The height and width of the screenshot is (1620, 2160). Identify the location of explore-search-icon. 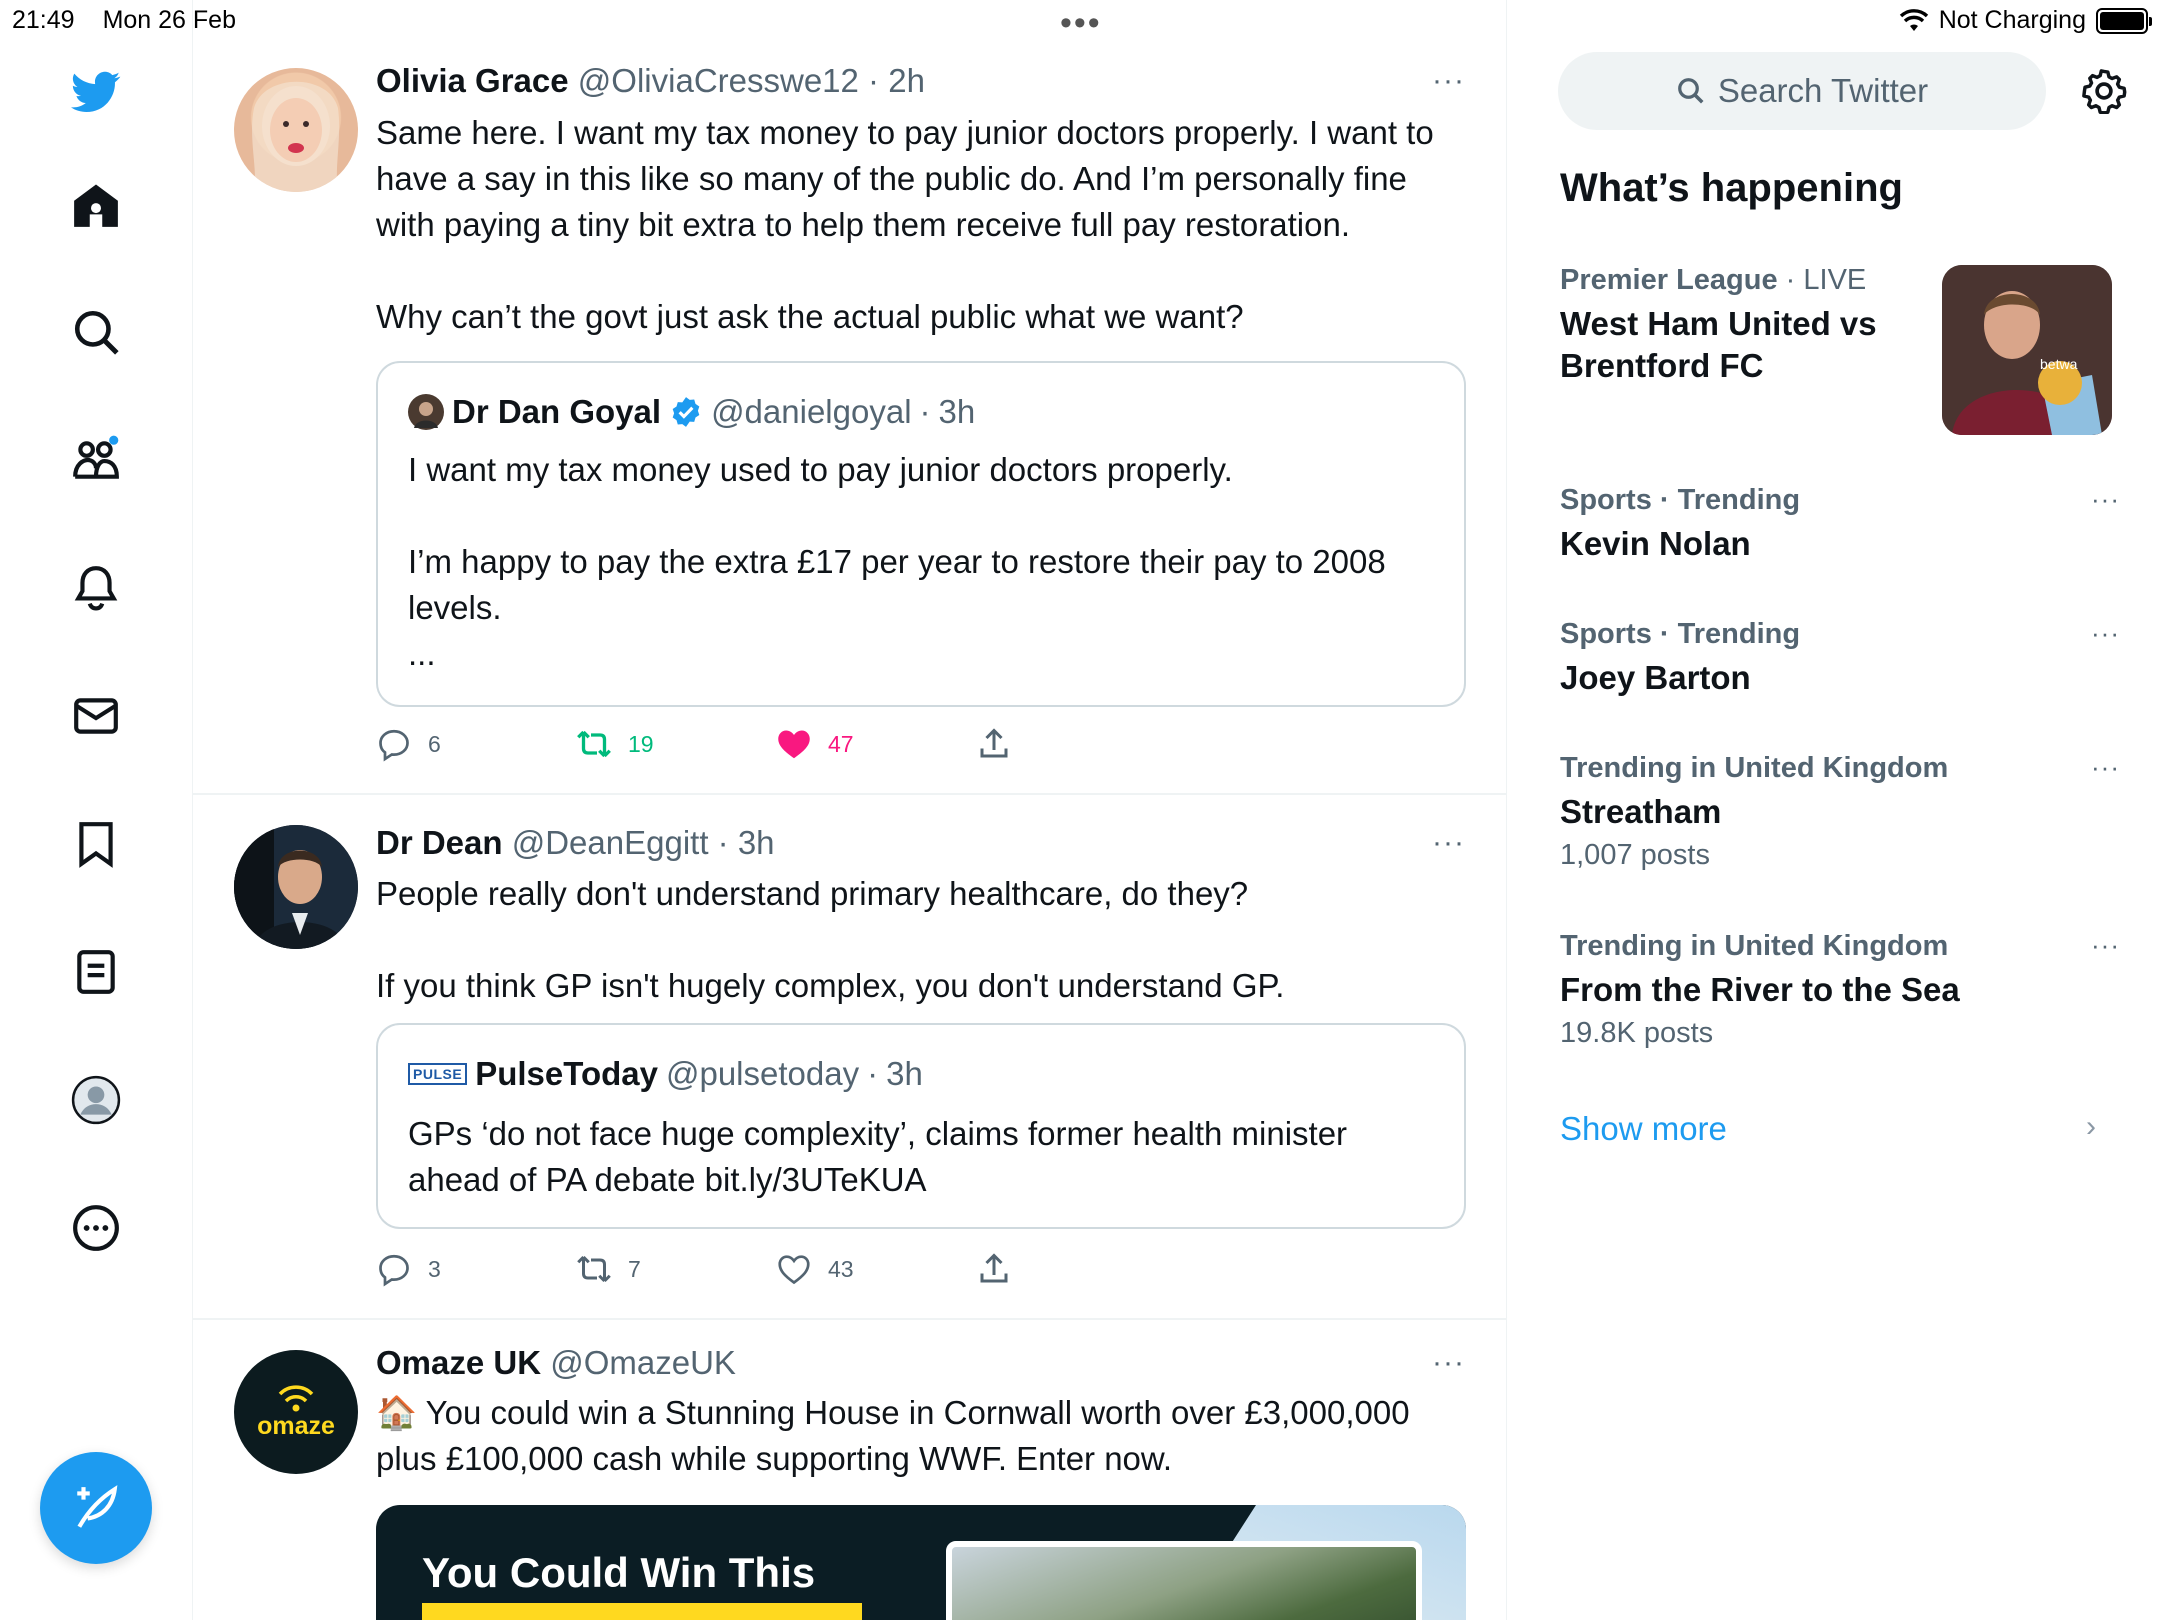
(96, 332).